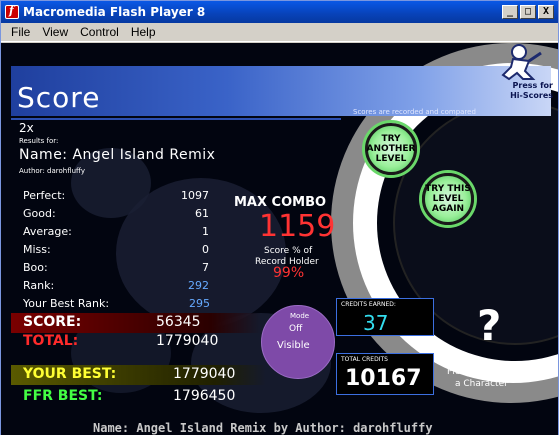  I want to click on character-question-icon: ?, so click(489, 325).